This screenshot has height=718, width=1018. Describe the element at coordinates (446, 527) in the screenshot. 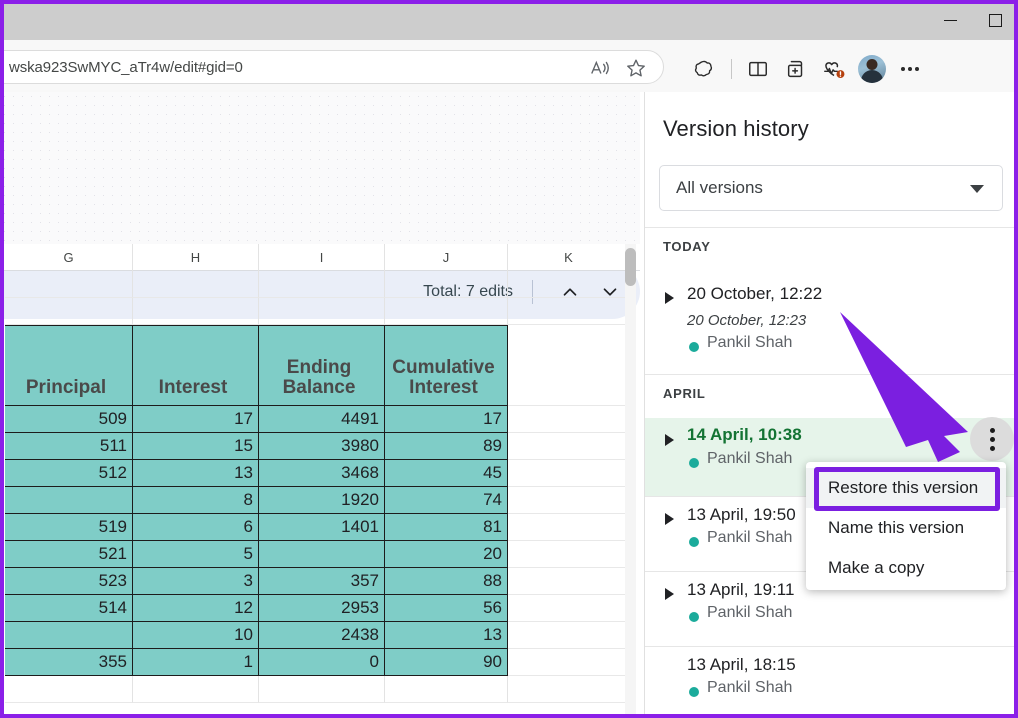

I see `cell: 81` at that location.